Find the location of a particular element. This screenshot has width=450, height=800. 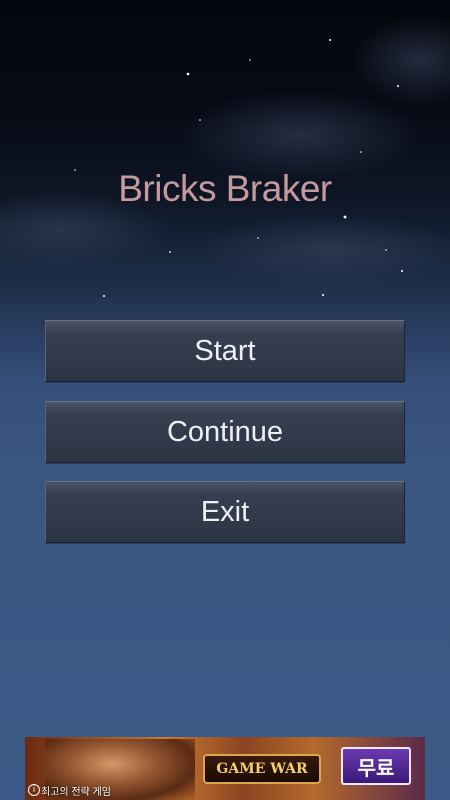

ad-logo-text: GAME WAR is located at coordinates (262, 769).